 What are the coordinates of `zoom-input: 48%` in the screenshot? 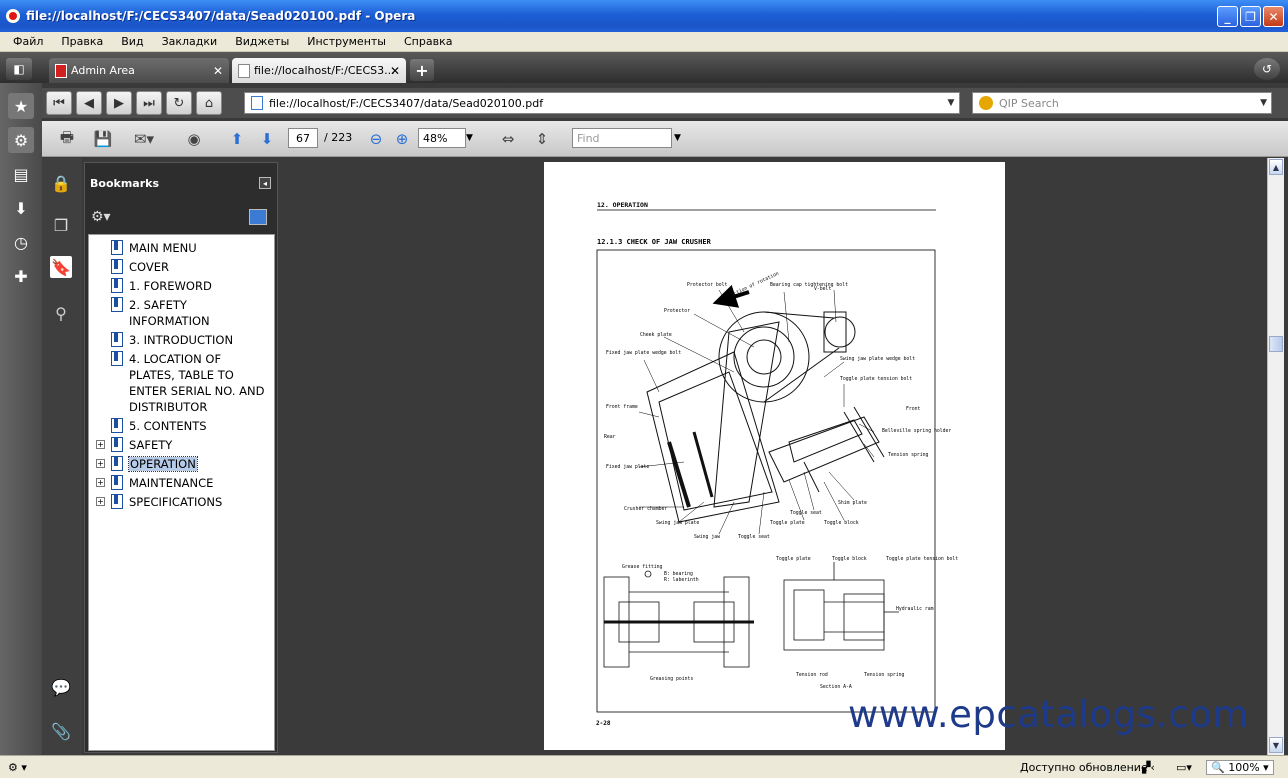 It's located at (442, 138).